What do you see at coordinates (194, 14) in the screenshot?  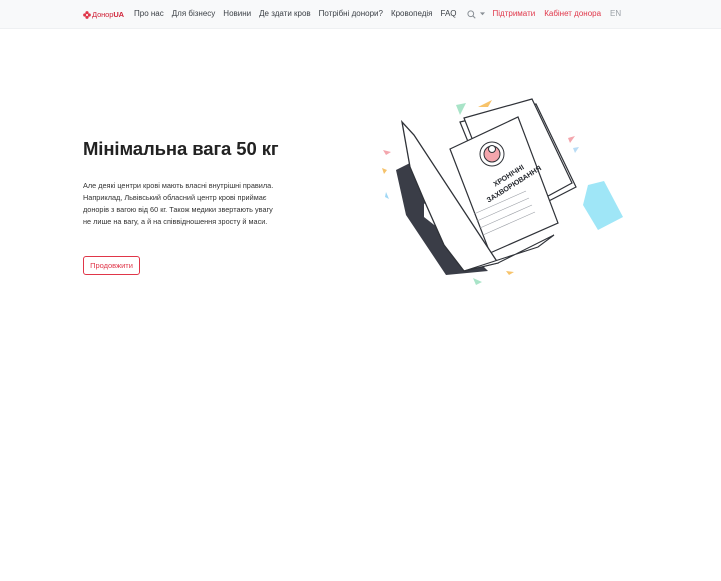 I see `nav-business: Для бізнесу` at bounding box center [194, 14].